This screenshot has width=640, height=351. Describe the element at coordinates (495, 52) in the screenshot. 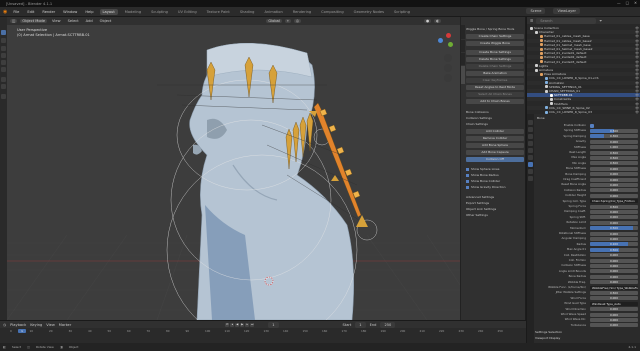

I see `create-bone-settings-button: Create Bone Settings` at that location.